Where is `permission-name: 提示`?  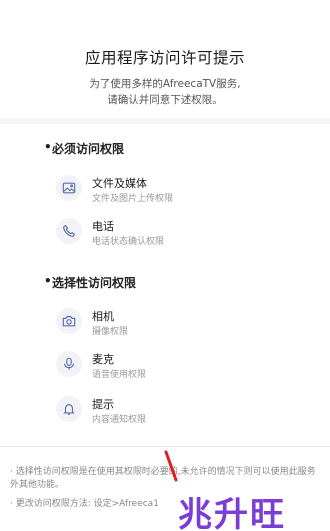
permission-name: 提示 is located at coordinates (103, 404).